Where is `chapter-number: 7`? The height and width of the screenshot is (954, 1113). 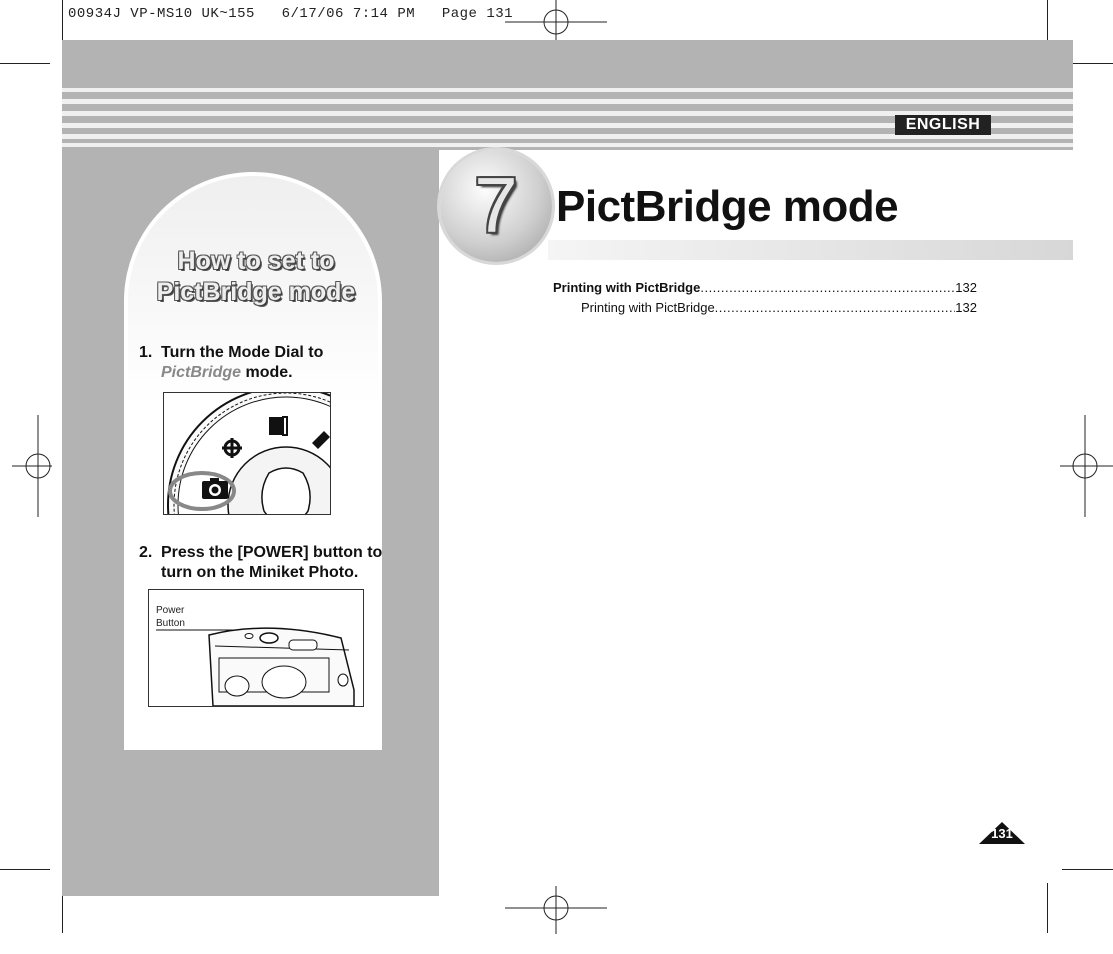 chapter-number: 7 is located at coordinates (496, 205).